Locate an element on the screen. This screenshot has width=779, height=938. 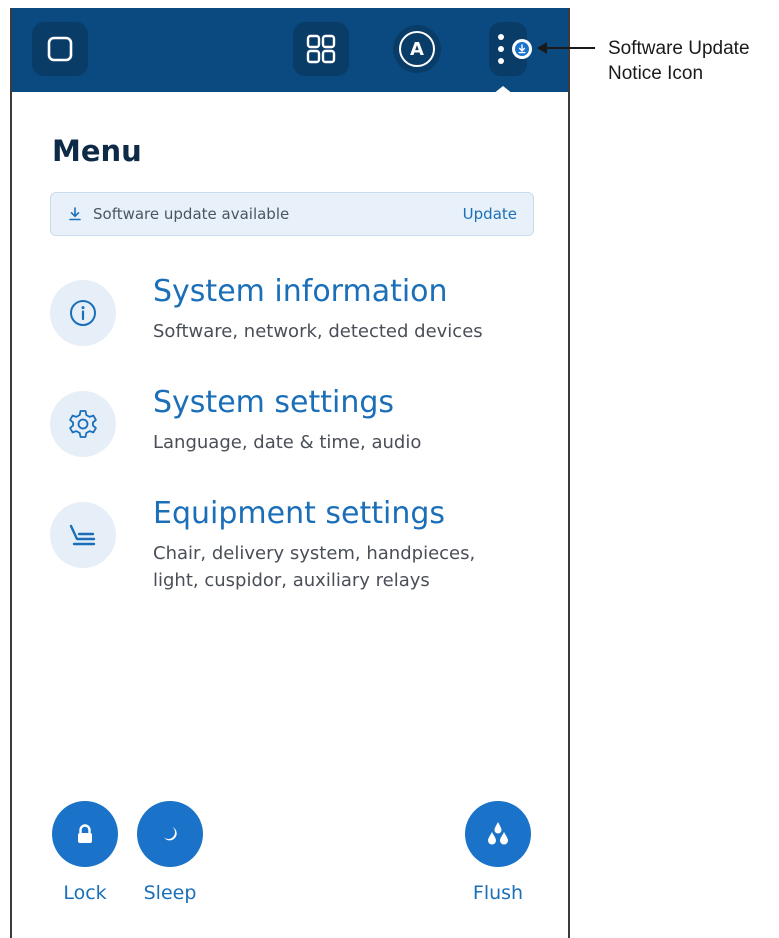
menu-item-title: System information is located at coordinates (300, 291).